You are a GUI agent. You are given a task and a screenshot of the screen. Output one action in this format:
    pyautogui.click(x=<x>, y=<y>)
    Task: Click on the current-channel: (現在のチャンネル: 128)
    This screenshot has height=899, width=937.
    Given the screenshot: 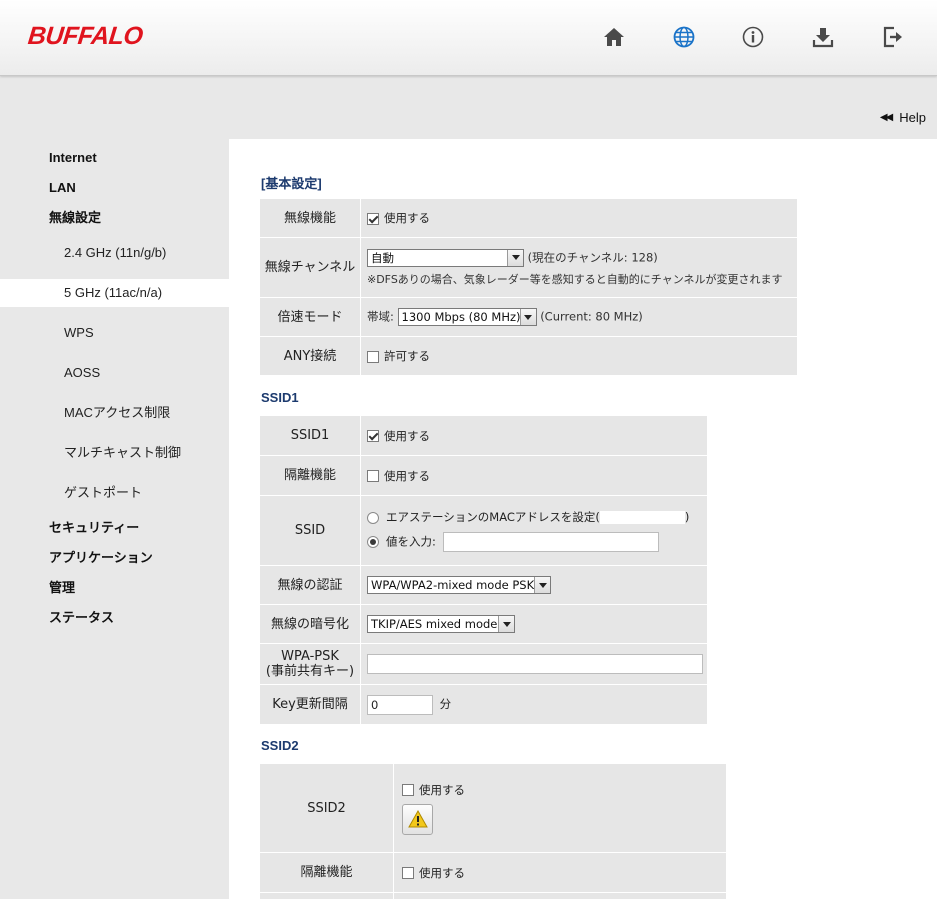 What is the action you would take?
    pyautogui.click(x=592, y=257)
    